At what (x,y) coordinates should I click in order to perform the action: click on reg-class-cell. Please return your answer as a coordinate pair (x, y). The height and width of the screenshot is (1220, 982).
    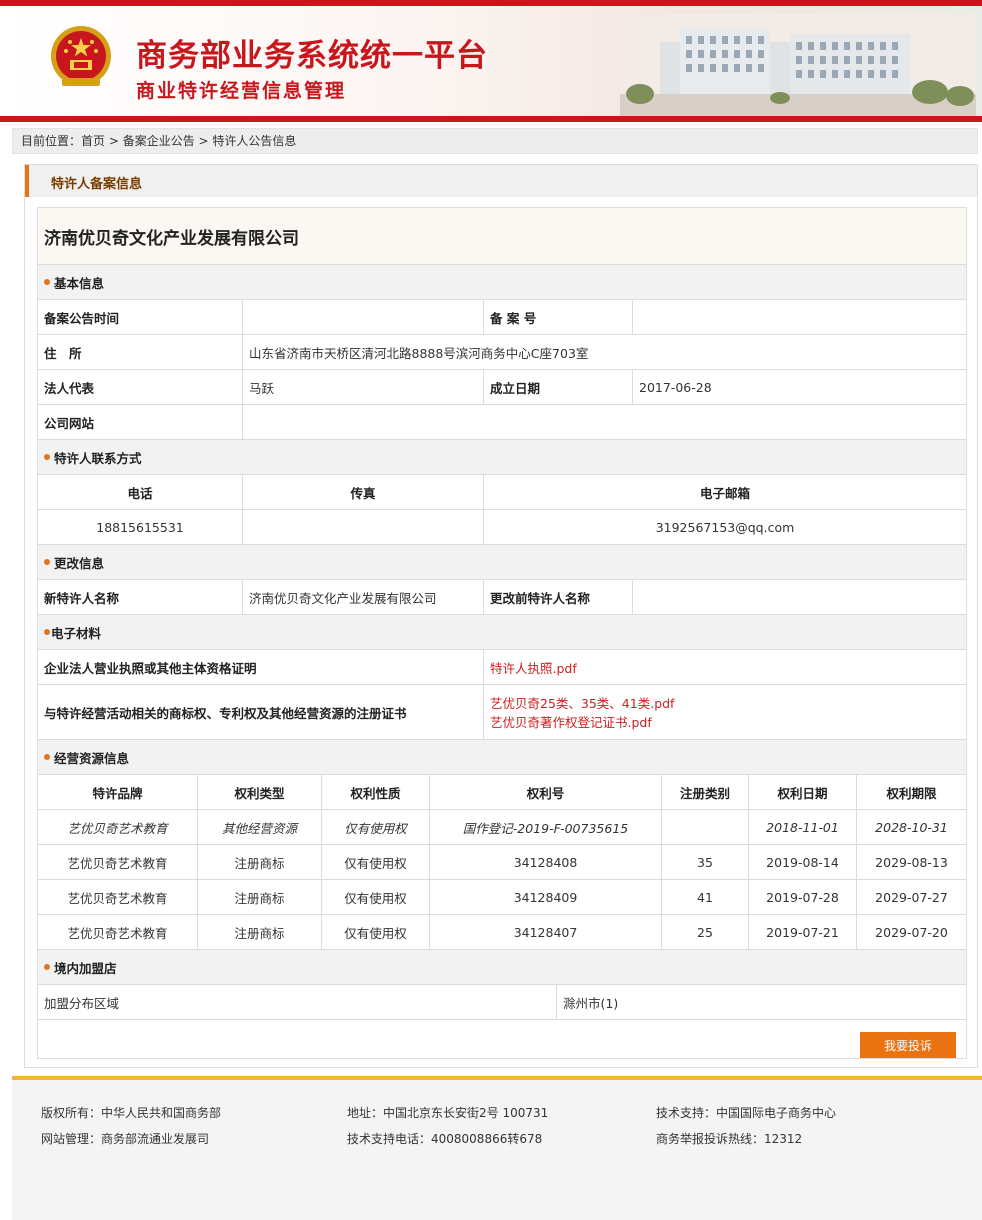
    Looking at the image, I should click on (705, 827).